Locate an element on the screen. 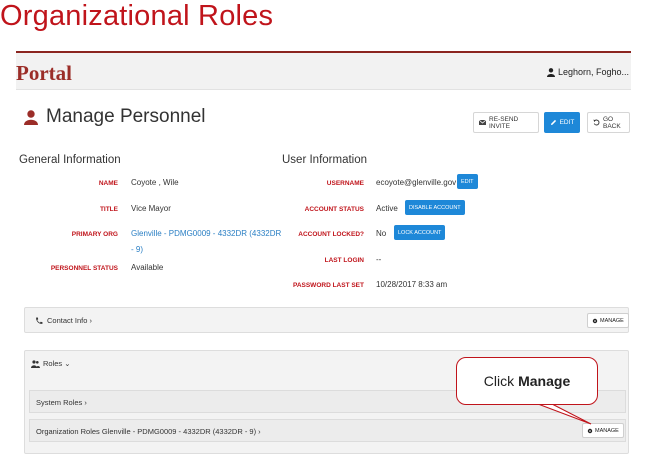 This screenshot has width=645, height=459. last-login-label: Last Login is located at coordinates (344, 260).